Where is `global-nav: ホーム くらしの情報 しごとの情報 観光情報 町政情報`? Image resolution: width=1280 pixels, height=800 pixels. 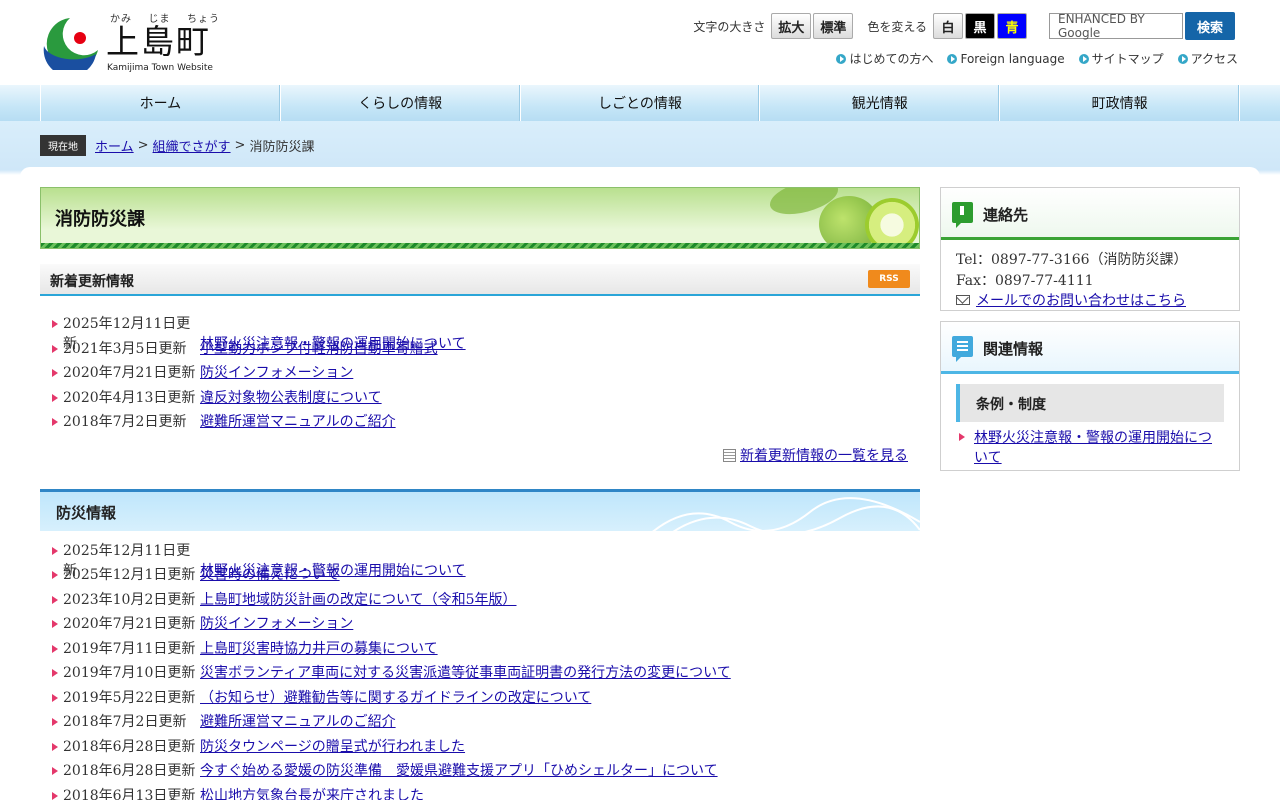 global-nav: ホーム くらしの情報 しごとの情報 観光情報 町政情報 is located at coordinates (640, 103).